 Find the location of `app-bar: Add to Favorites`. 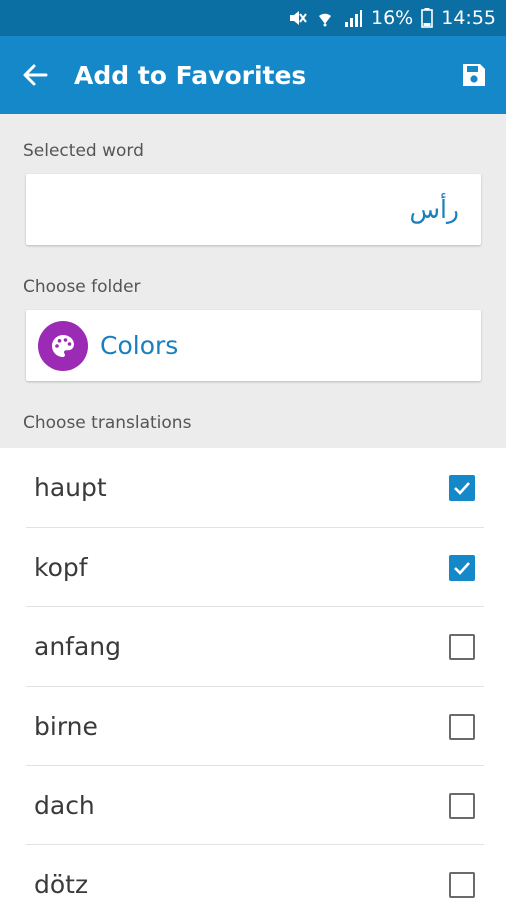

app-bar: Add to Favorites is located at coordinates (253, 75).